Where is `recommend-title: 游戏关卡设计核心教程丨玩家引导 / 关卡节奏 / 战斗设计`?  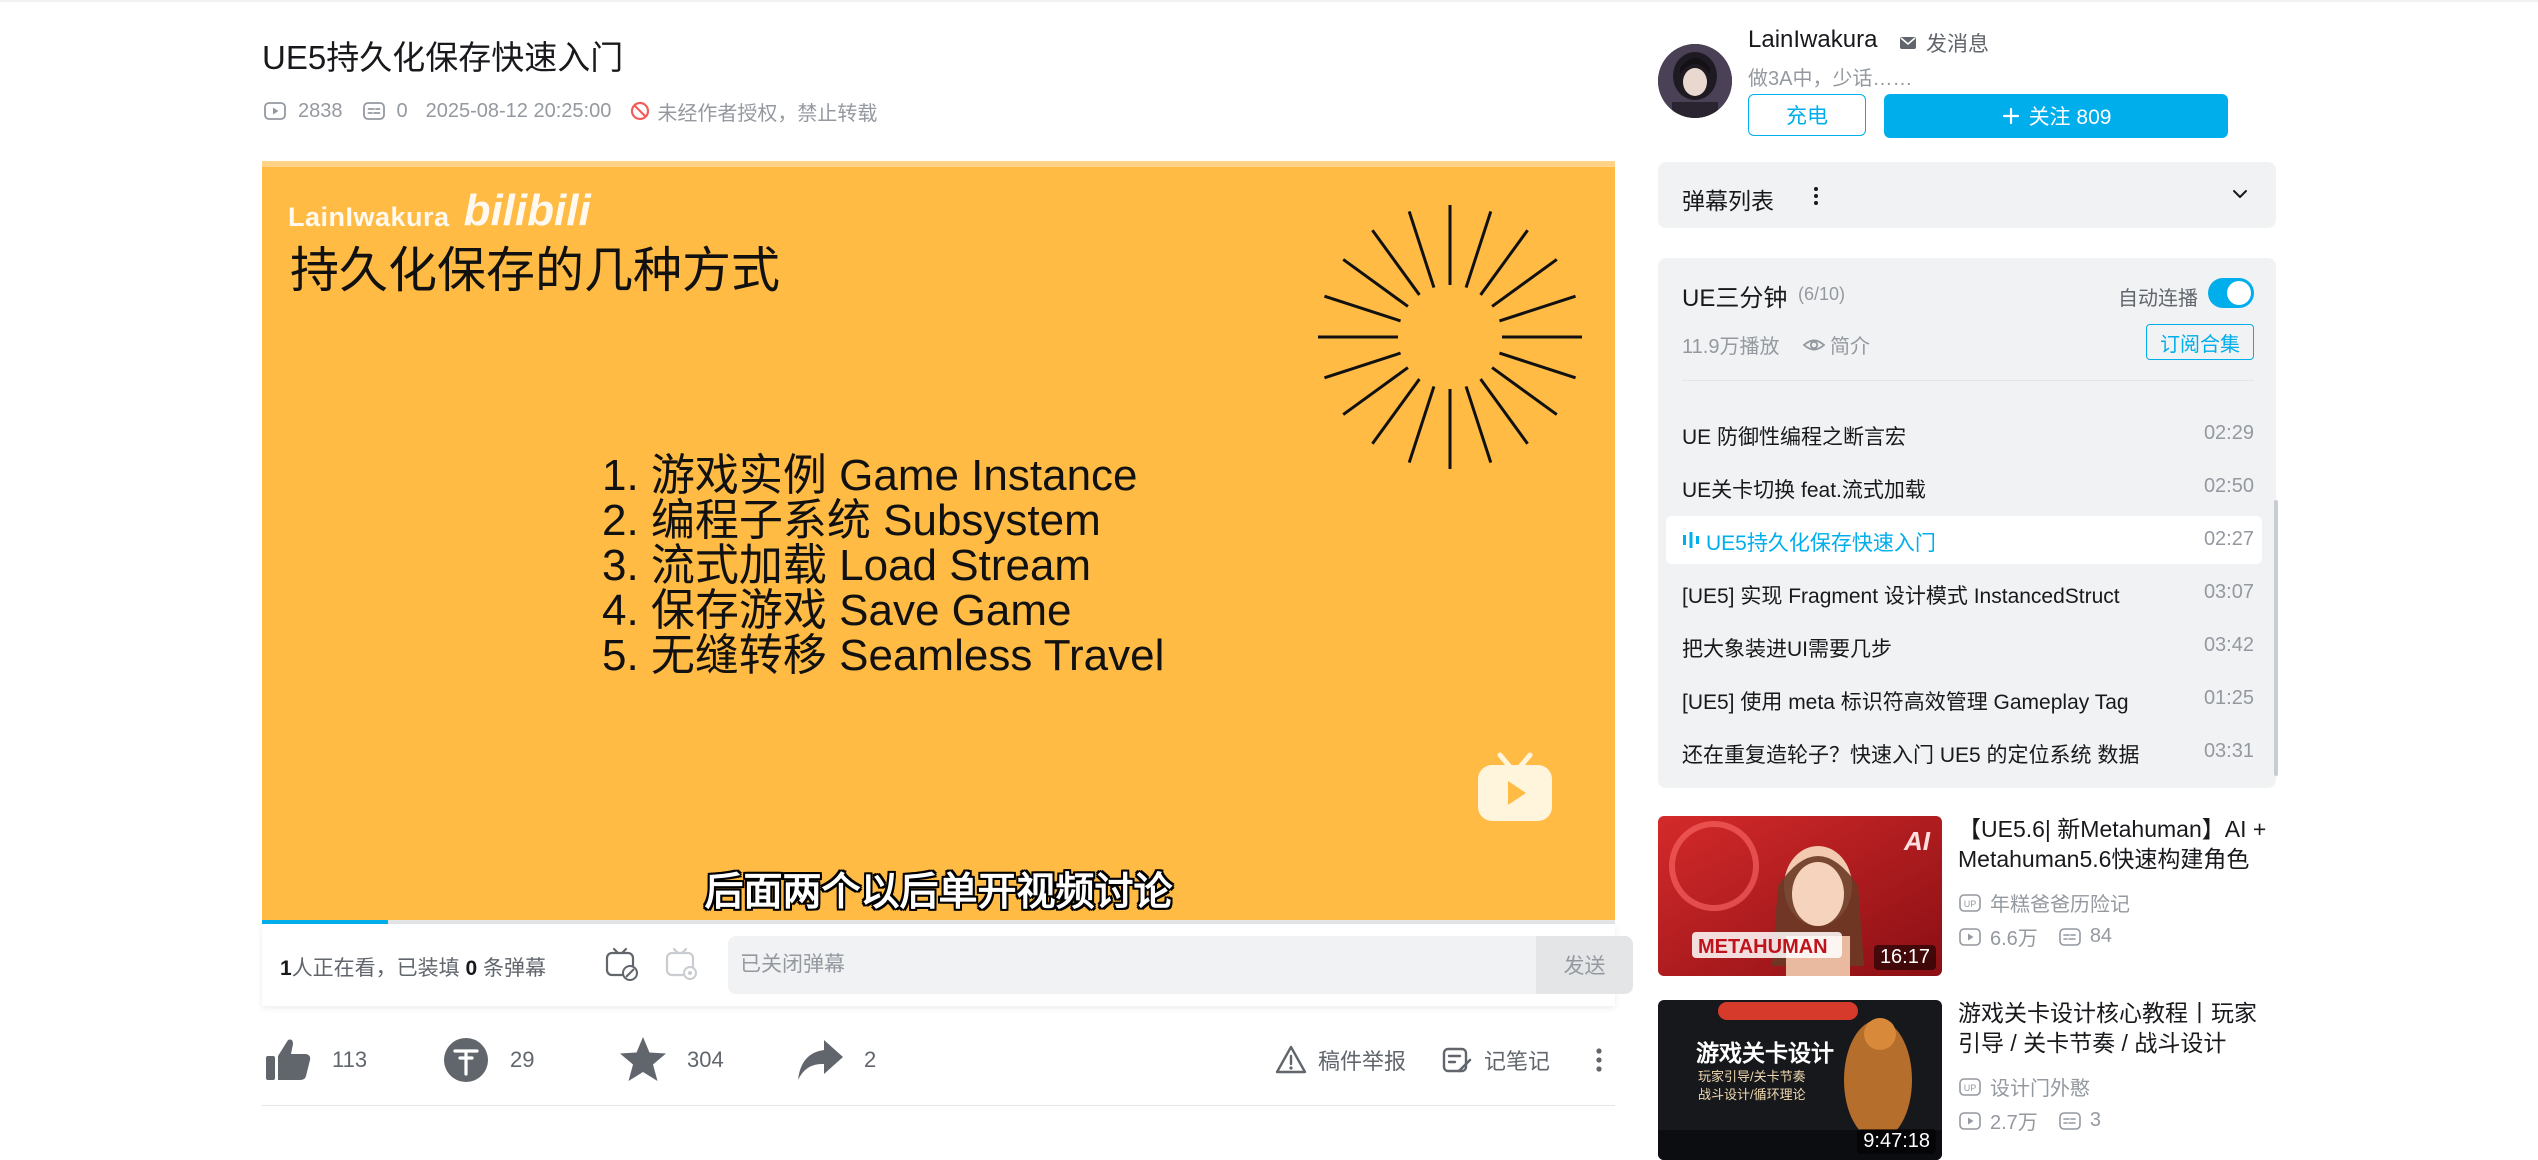
recommend-title: 游戏关卡设计核心教程丨玩家引导 / 关卡节奏 / 战斗设计 is located at coordinates (2116, 1028).